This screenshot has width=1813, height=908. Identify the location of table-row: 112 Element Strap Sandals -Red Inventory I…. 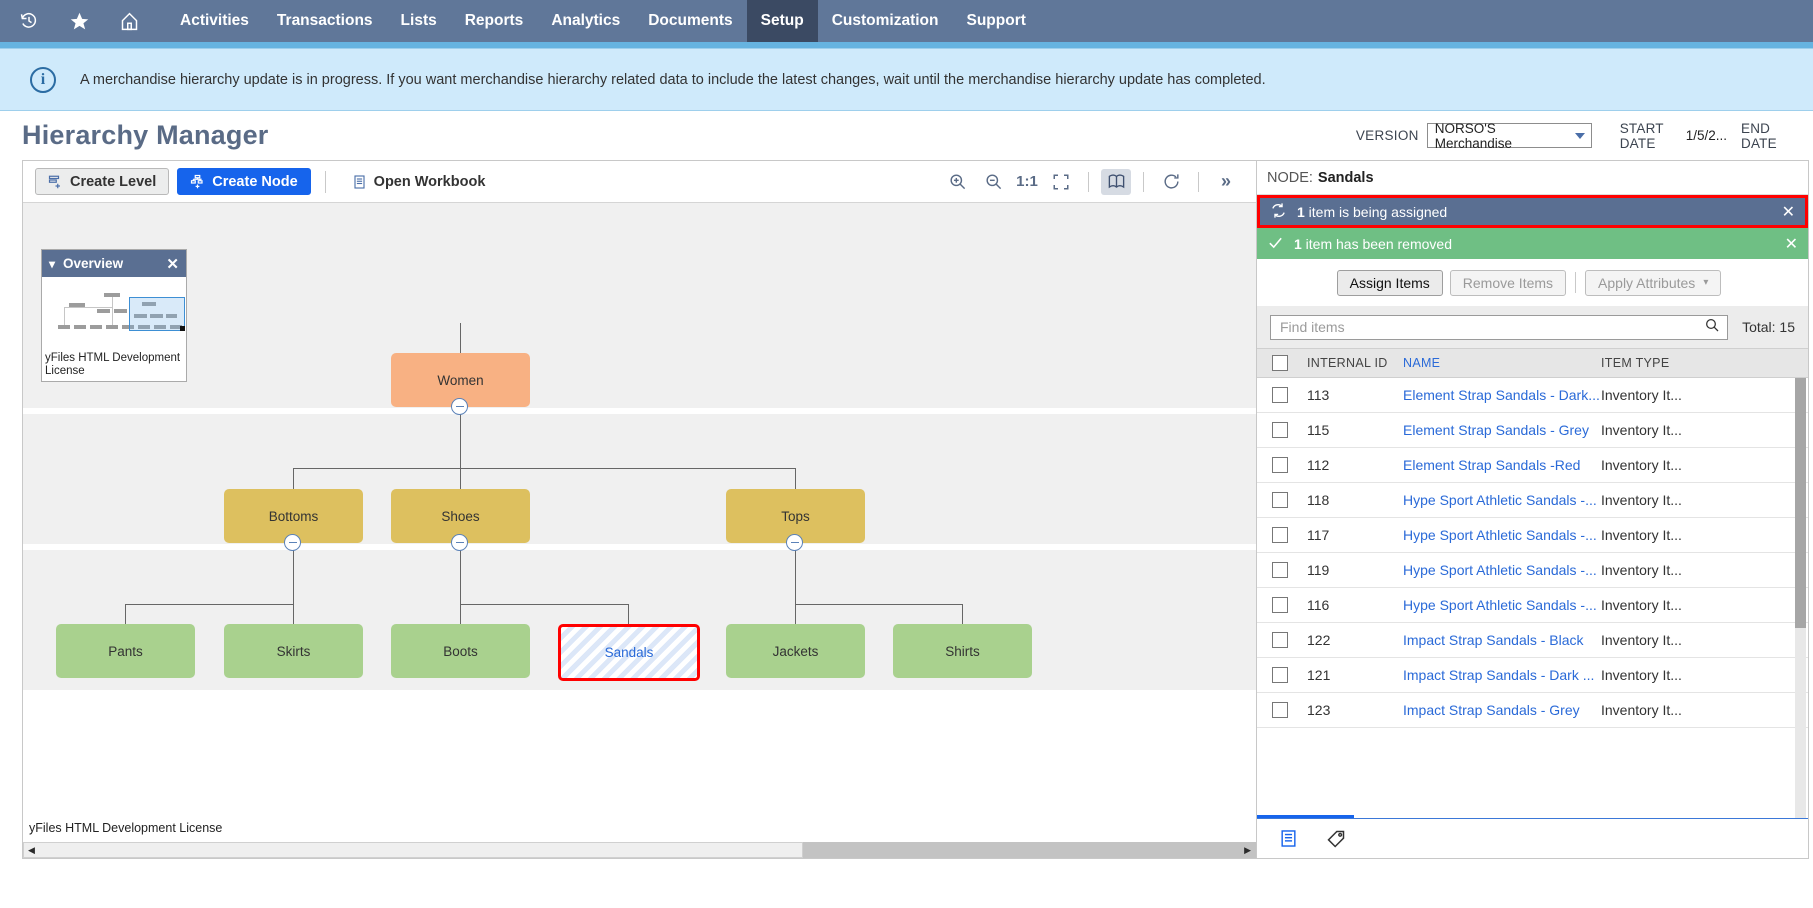
(1532, 465).